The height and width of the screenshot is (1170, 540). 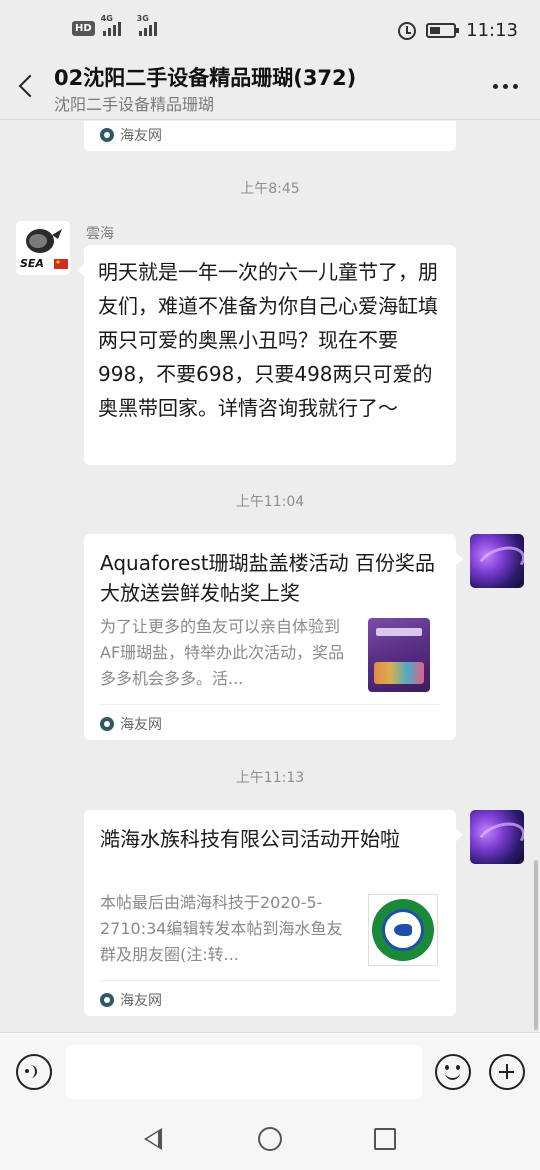 What do you see at coordinates (270, 189) in the screenshot?
I see `timestamp: 上午8:45` at bounding box center [270, 189].